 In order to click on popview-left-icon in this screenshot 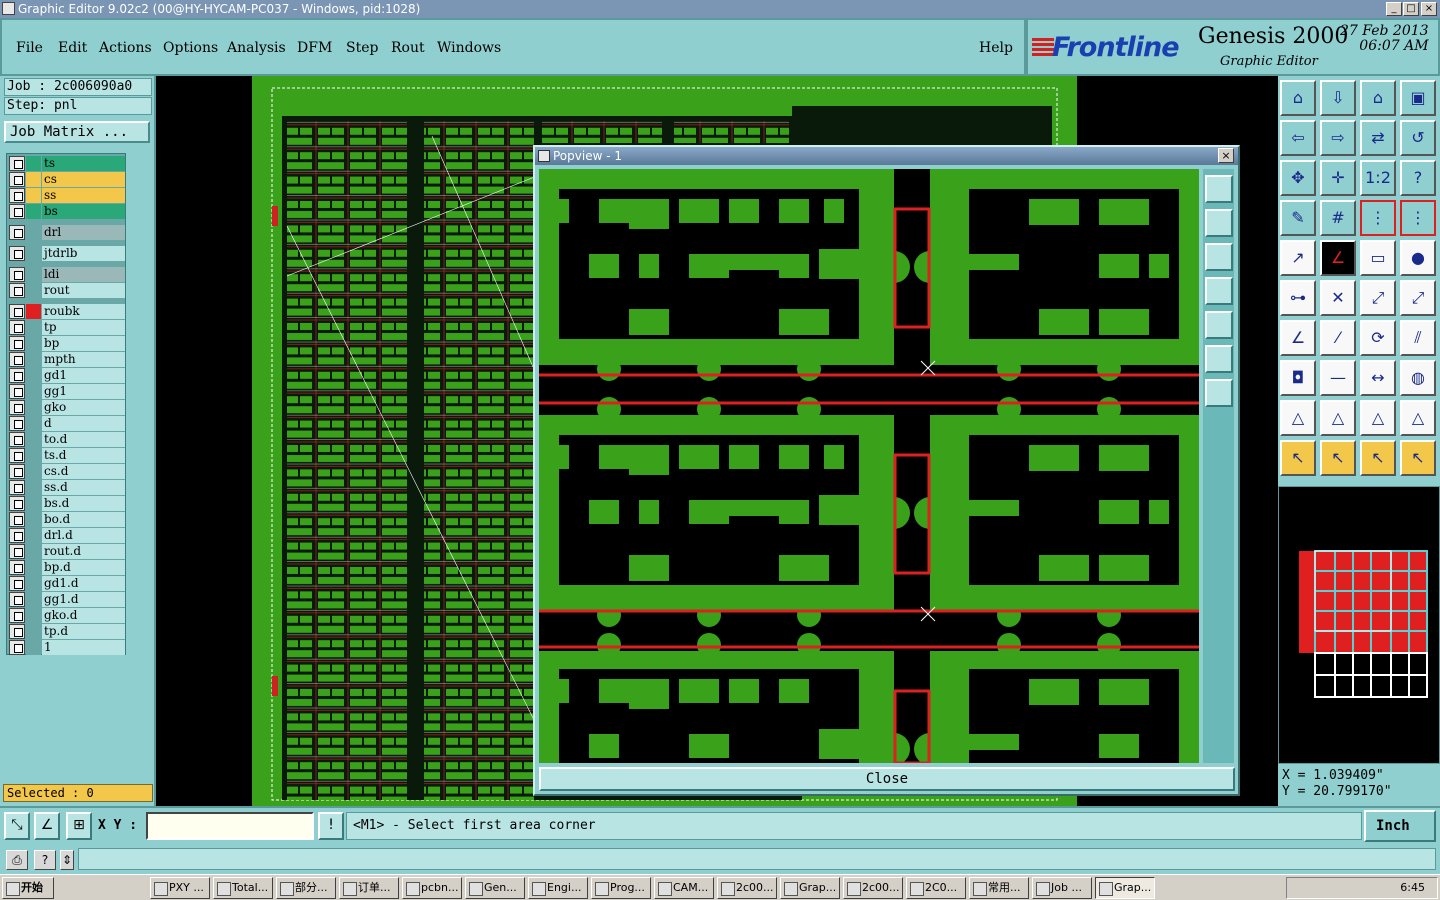, I will do `click(1219, 291)`.